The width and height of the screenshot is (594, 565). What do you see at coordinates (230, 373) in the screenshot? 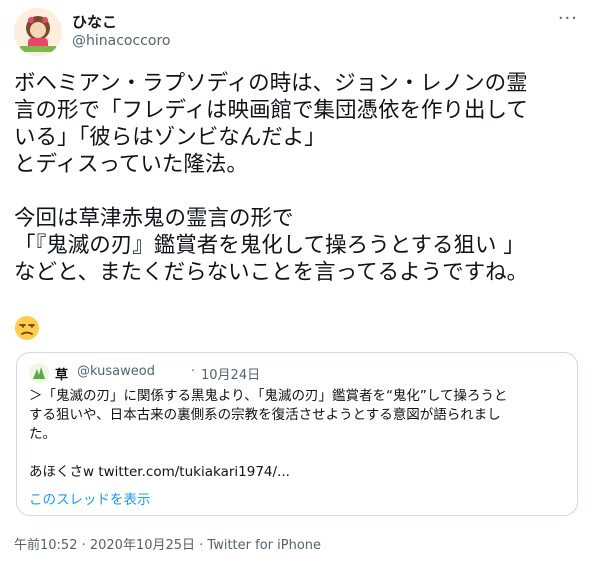
I see `quoted-date: 10月24日` at bounding box center [230, 373].